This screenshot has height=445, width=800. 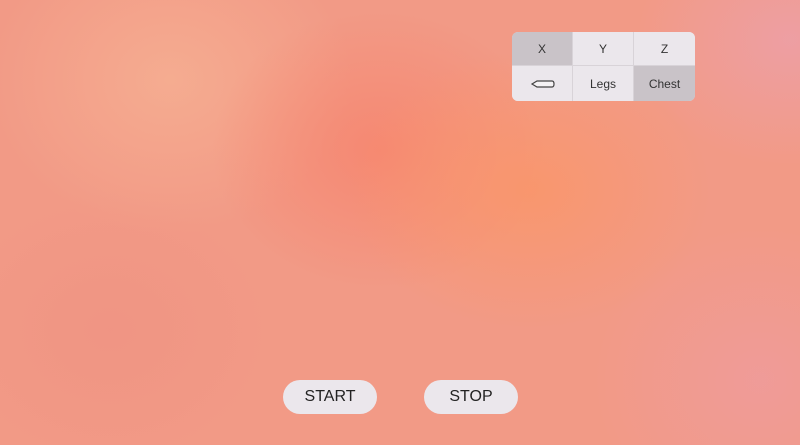 I want to click on location-chest-label: Chest, so click(x=664, y=83).